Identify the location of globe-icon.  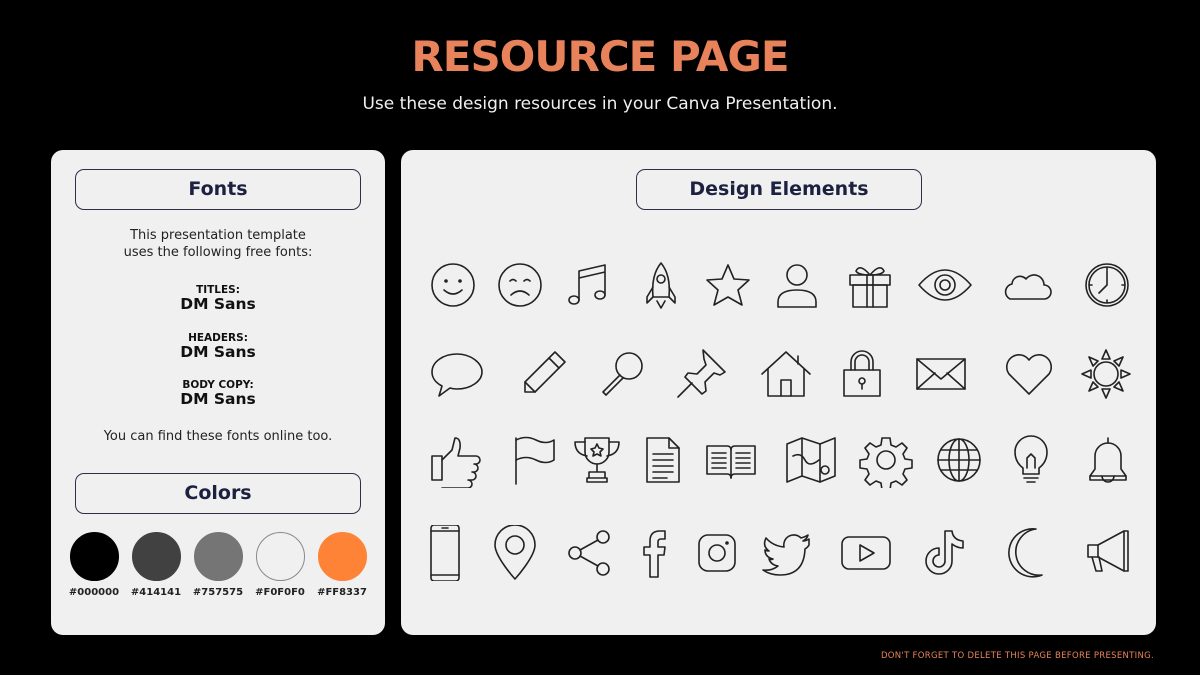
(959, 460).